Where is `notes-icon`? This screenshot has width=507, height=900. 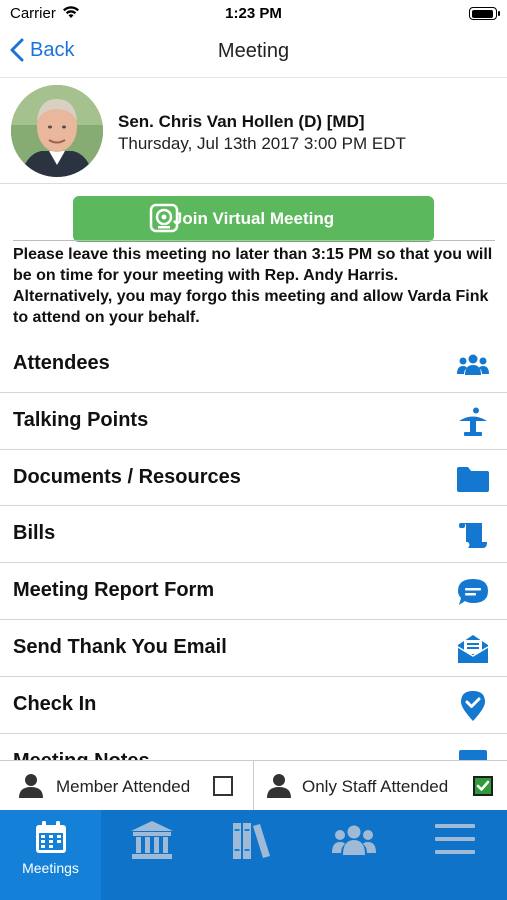 notes-icon is located at coordinates (473, 754).